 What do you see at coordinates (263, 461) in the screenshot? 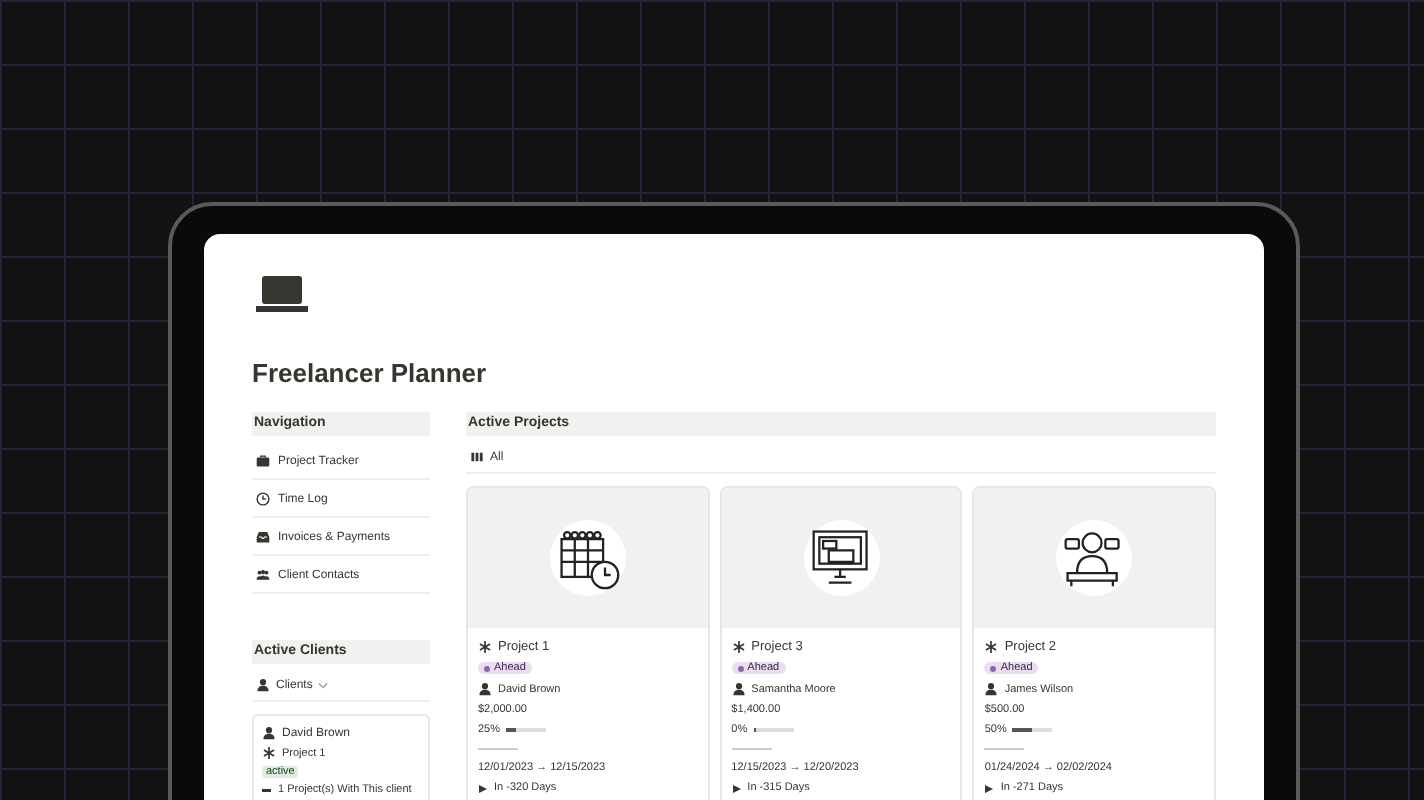
I see `briefcase-icon` at bounding box center [263, 461].